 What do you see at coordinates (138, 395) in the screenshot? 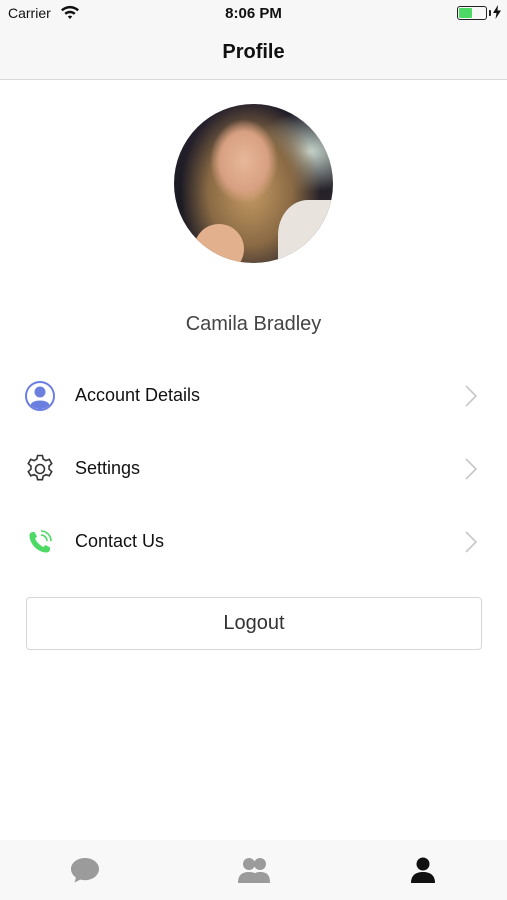
I see `menu-item-label: Account Details` at bounding box center [138, 395].